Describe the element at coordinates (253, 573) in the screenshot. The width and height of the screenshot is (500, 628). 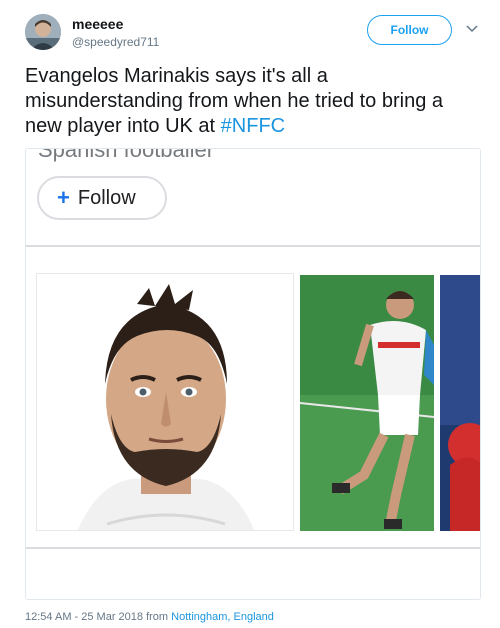
I see `card-footer` at that location.